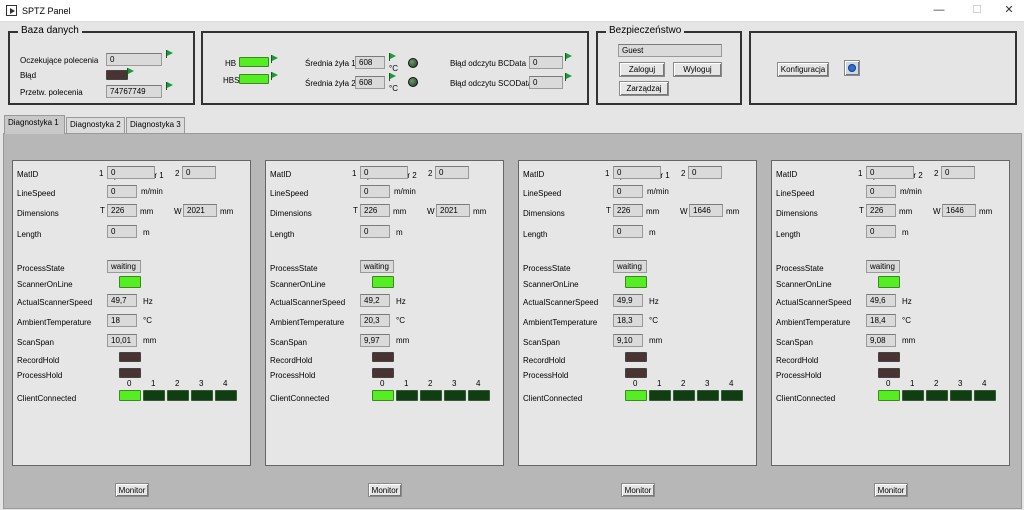  What do you see at coordinates (479, 395) in the screenshot?
I see `client-4-led` at bounding box center [479, 395].